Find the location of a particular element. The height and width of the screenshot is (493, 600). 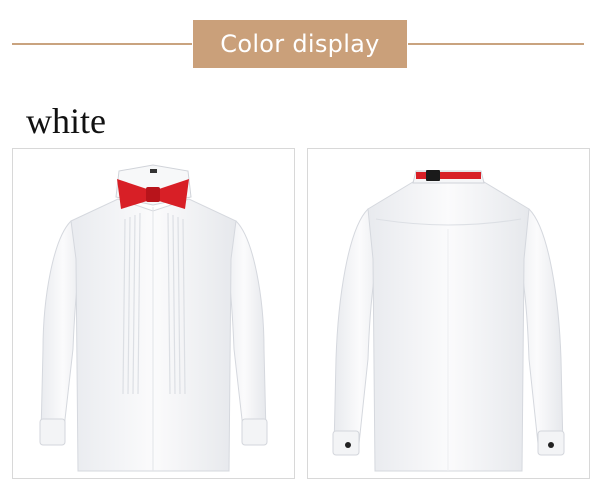

section-title: Color display is located at coordinates (300, 44).